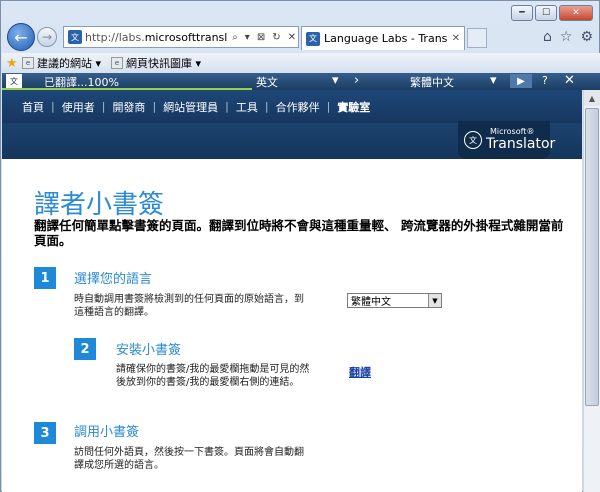 Image resolution: width=600 pixels, height=492 pixels. Describe the element at coordinates (394, 300) in the screenshot. I see `language-select: 繁體中文 ▼` at that location.